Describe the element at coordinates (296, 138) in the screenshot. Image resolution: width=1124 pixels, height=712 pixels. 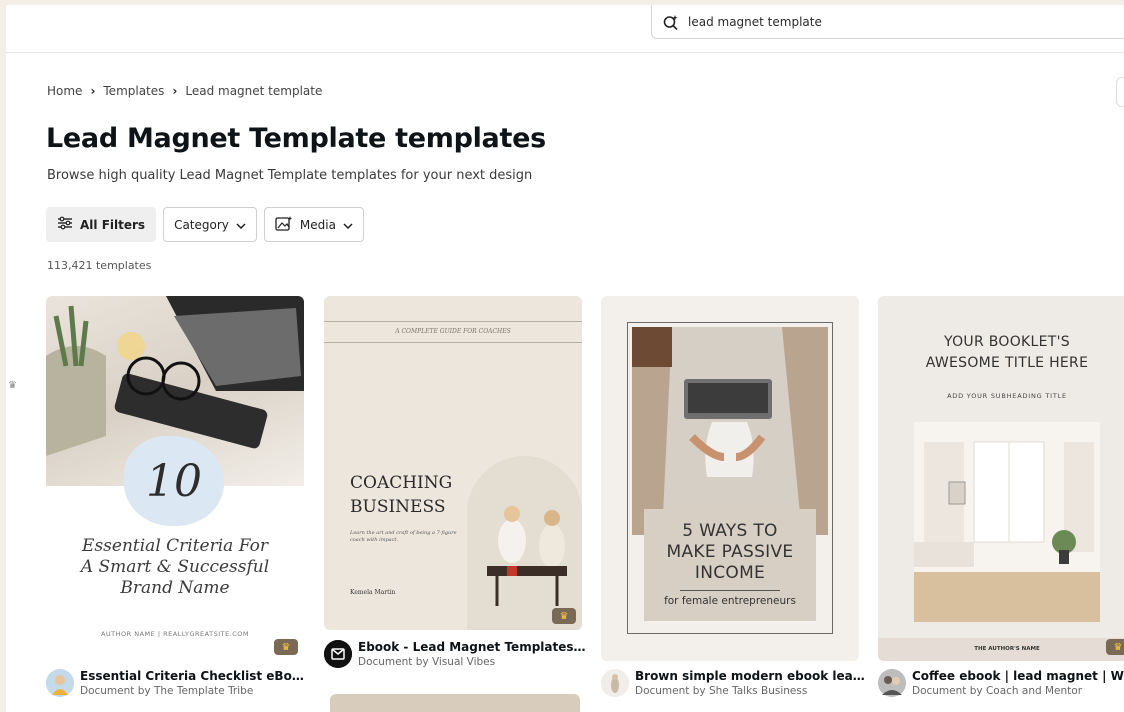
I see `page-title: Lead Magnet Template templates` at that location.